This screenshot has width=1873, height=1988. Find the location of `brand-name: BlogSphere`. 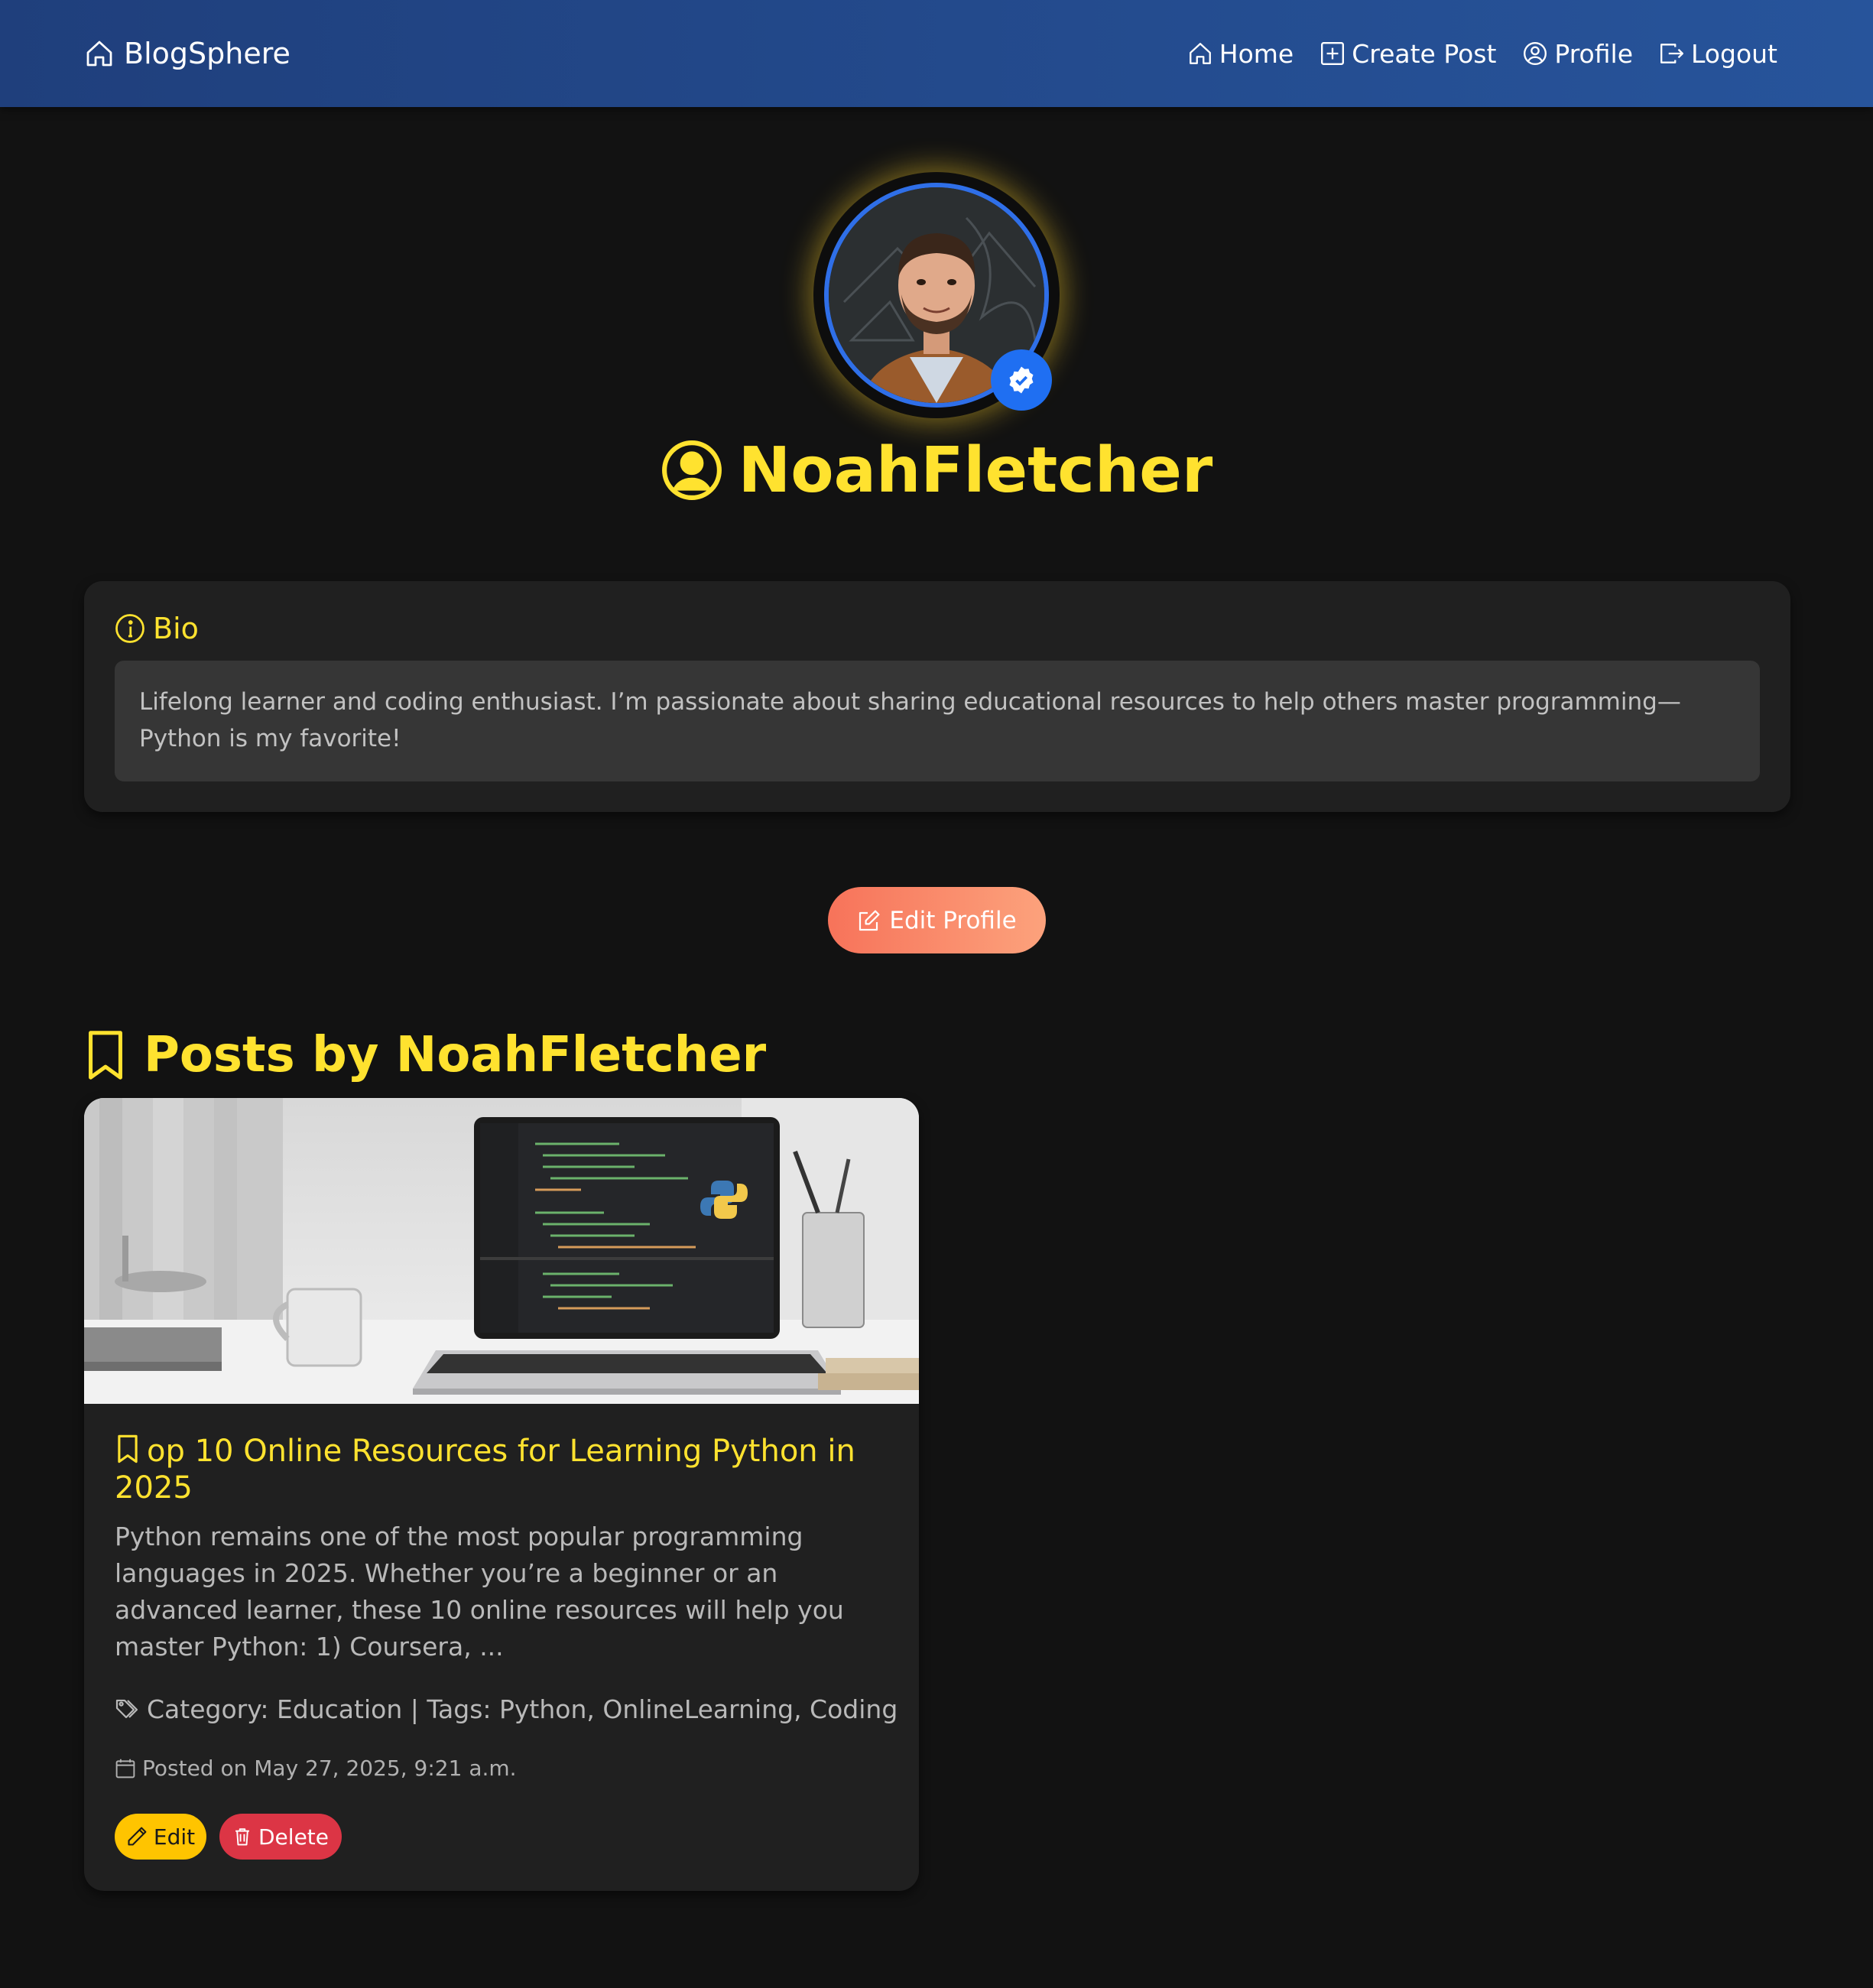

brand-name: BlogSphere is located at coordinates (207, 53).